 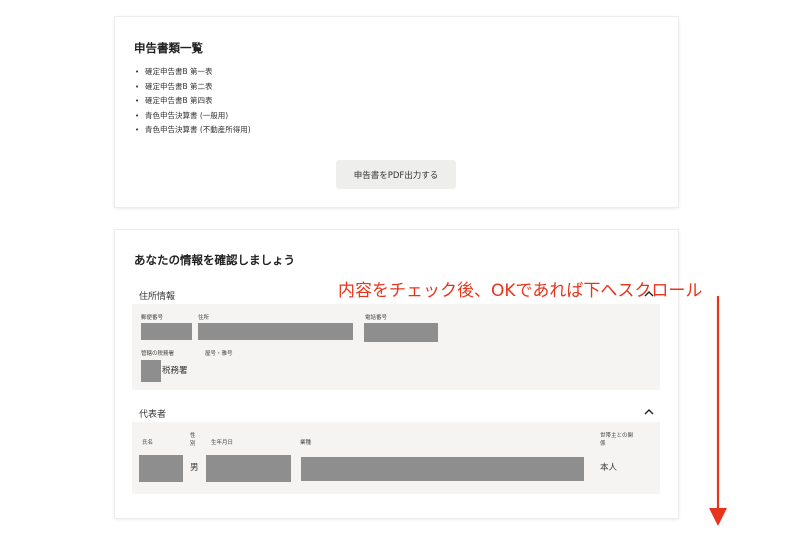 What do you see at coordinates (198, 129) in the screenshot?
I see `document-item-label: 青色申告決算書 (不動産所得用)` at bounding box center [198, 129].